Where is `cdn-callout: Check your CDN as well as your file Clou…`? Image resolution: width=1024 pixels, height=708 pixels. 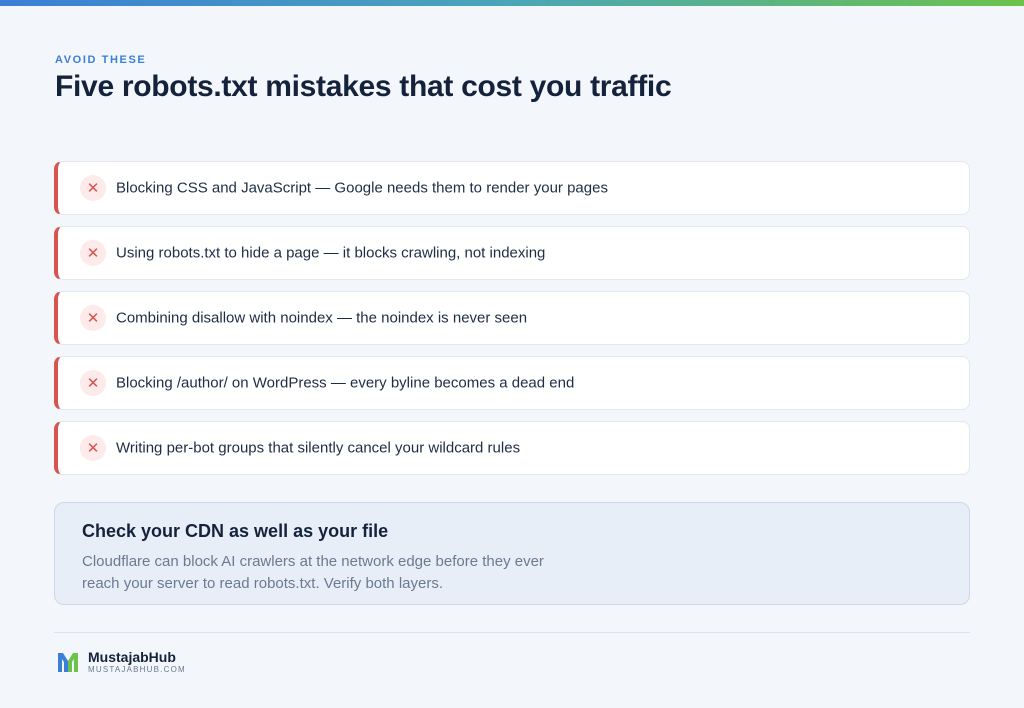 cdn-callout: Check your CDN as well as your file Clou… is located at coordinates (512, 553).